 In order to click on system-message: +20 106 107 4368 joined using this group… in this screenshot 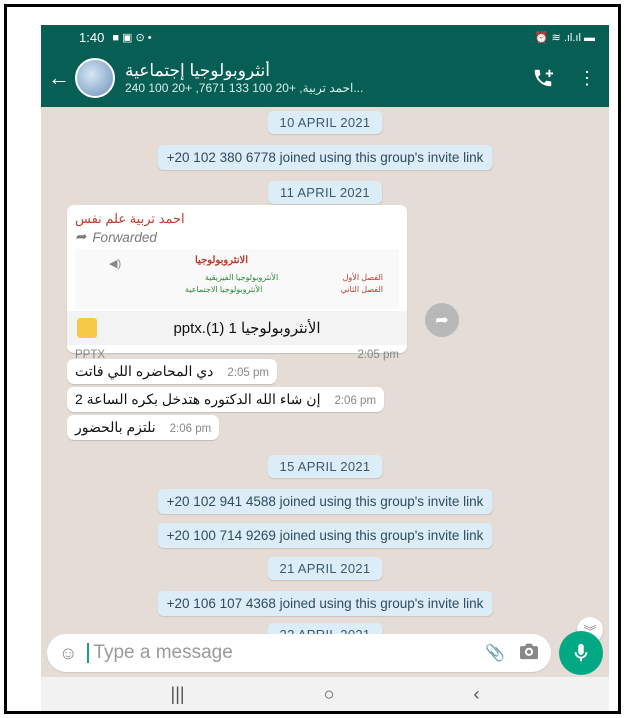, I will do `click(325, 603)`.